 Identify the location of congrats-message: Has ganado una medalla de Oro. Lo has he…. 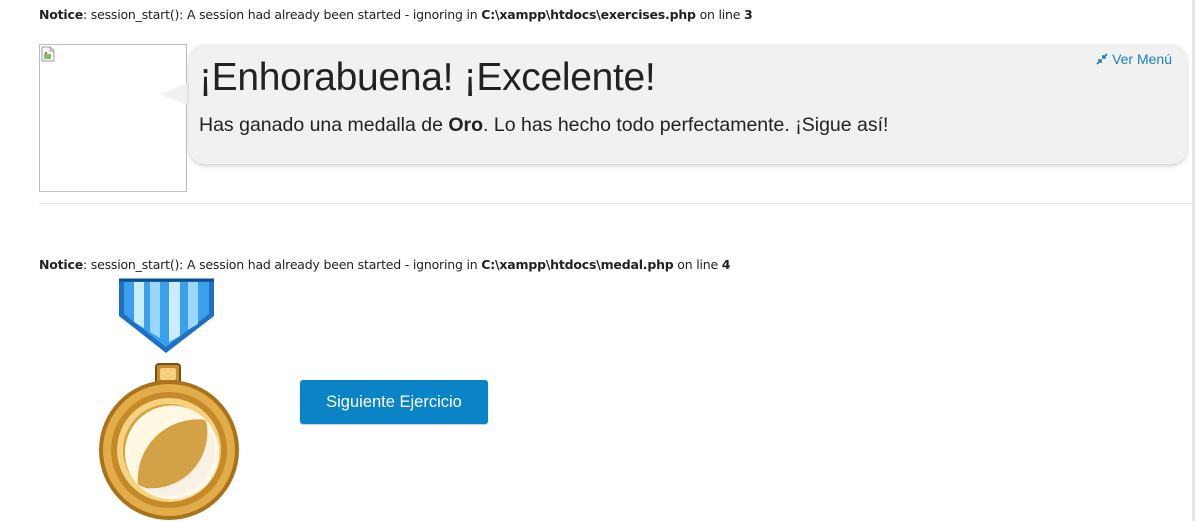
(543, 125).